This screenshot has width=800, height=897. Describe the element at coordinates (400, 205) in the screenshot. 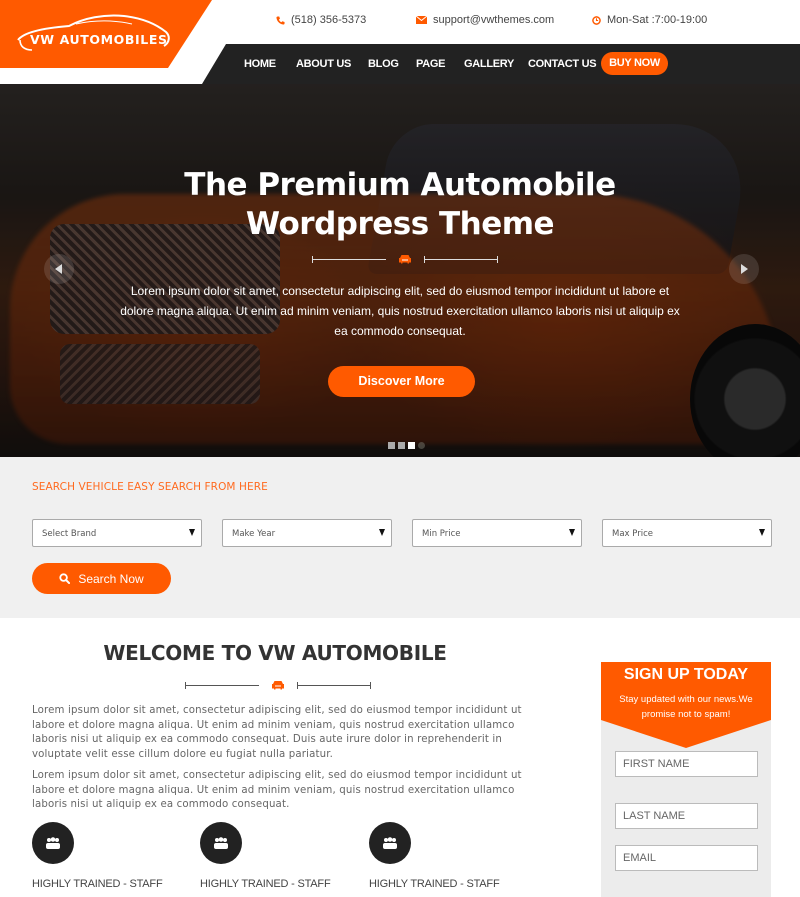

I see `hero-title: The Premium Automobile Wordpress Theme` at that location.